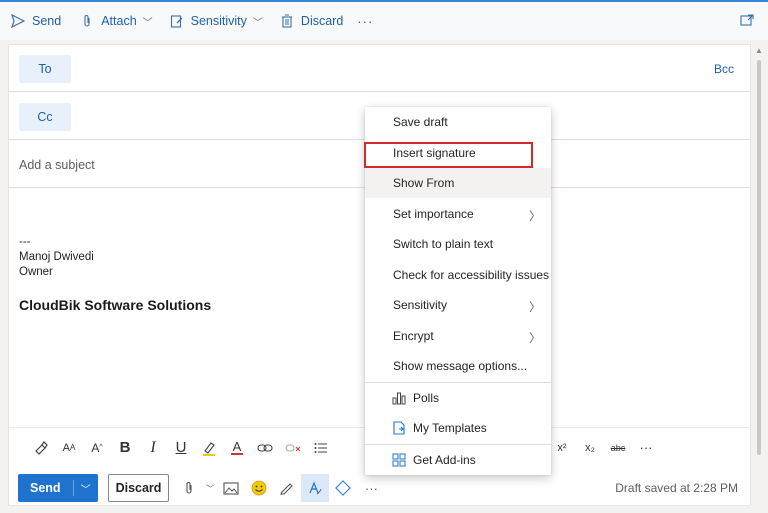  Describe the element at coordinates (759, 257) in the screenshot. I see `scrollbar-thumb` at that location.